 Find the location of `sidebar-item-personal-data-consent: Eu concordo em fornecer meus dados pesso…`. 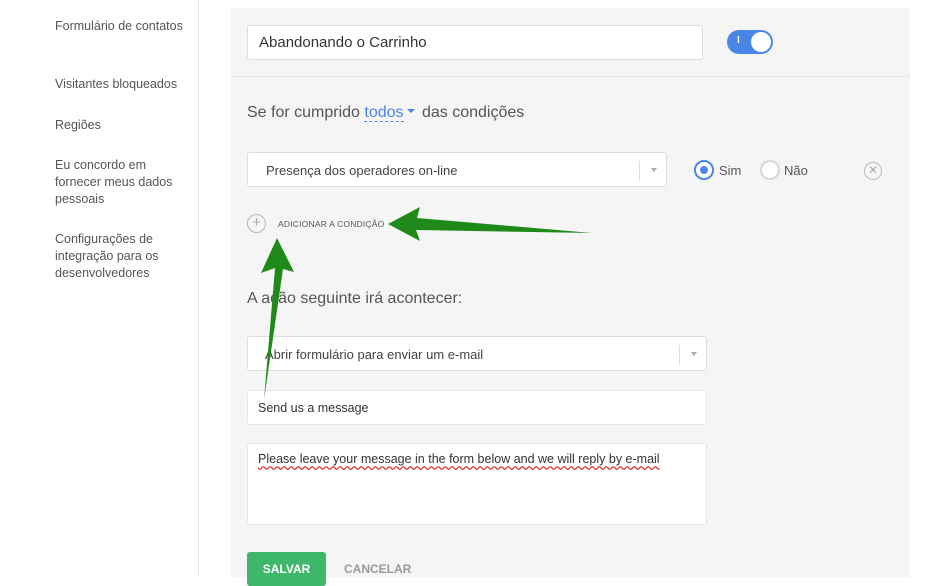

sidebar-item-personal-data-consent: Eu concordo em fornecer meus dados pesso… is located at coordinates (122, 182).